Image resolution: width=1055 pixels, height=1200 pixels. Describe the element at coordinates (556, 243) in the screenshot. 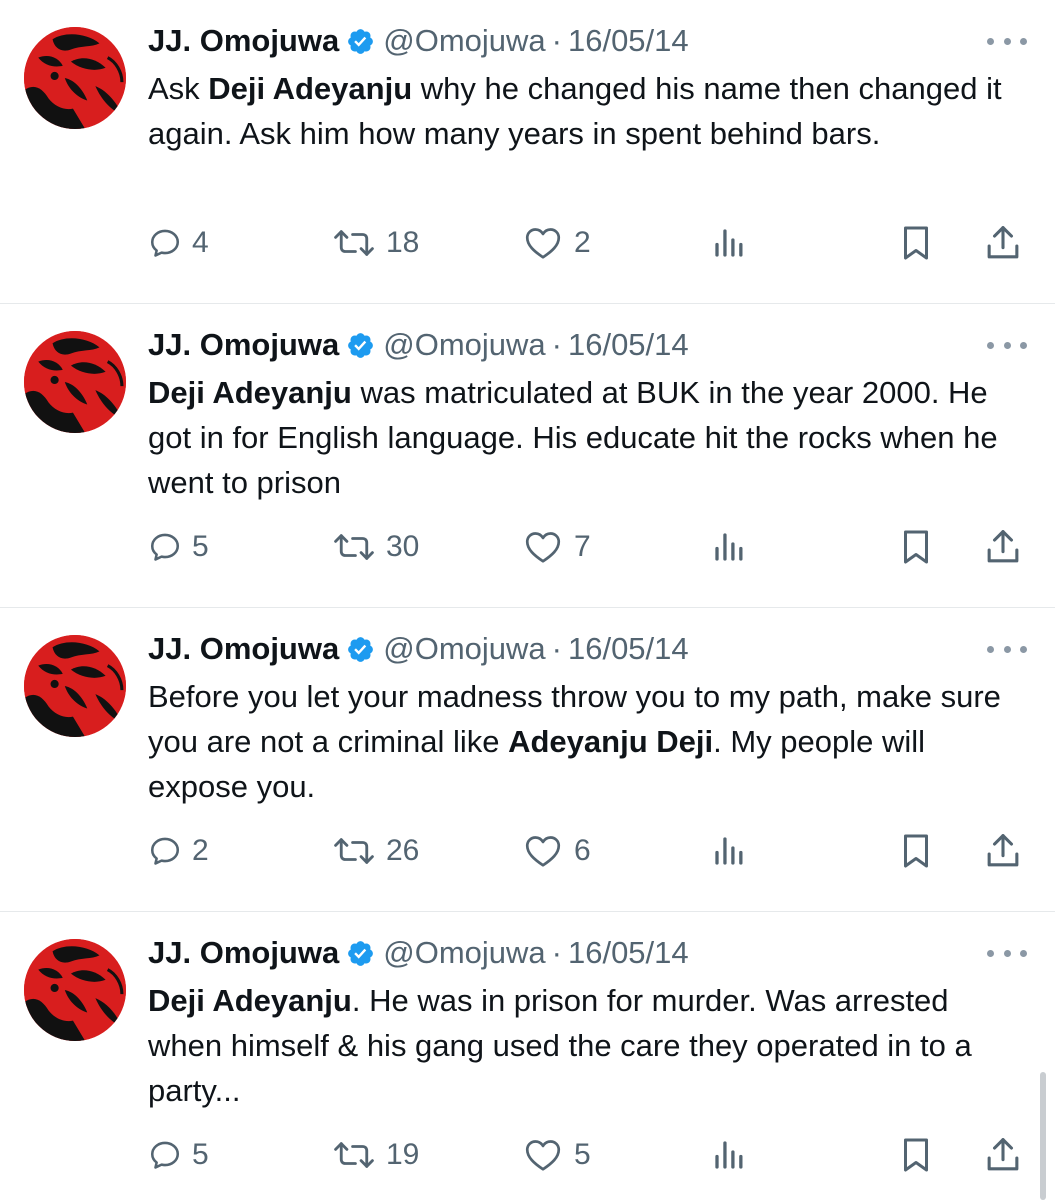

I see `like-button: 2` at that location.